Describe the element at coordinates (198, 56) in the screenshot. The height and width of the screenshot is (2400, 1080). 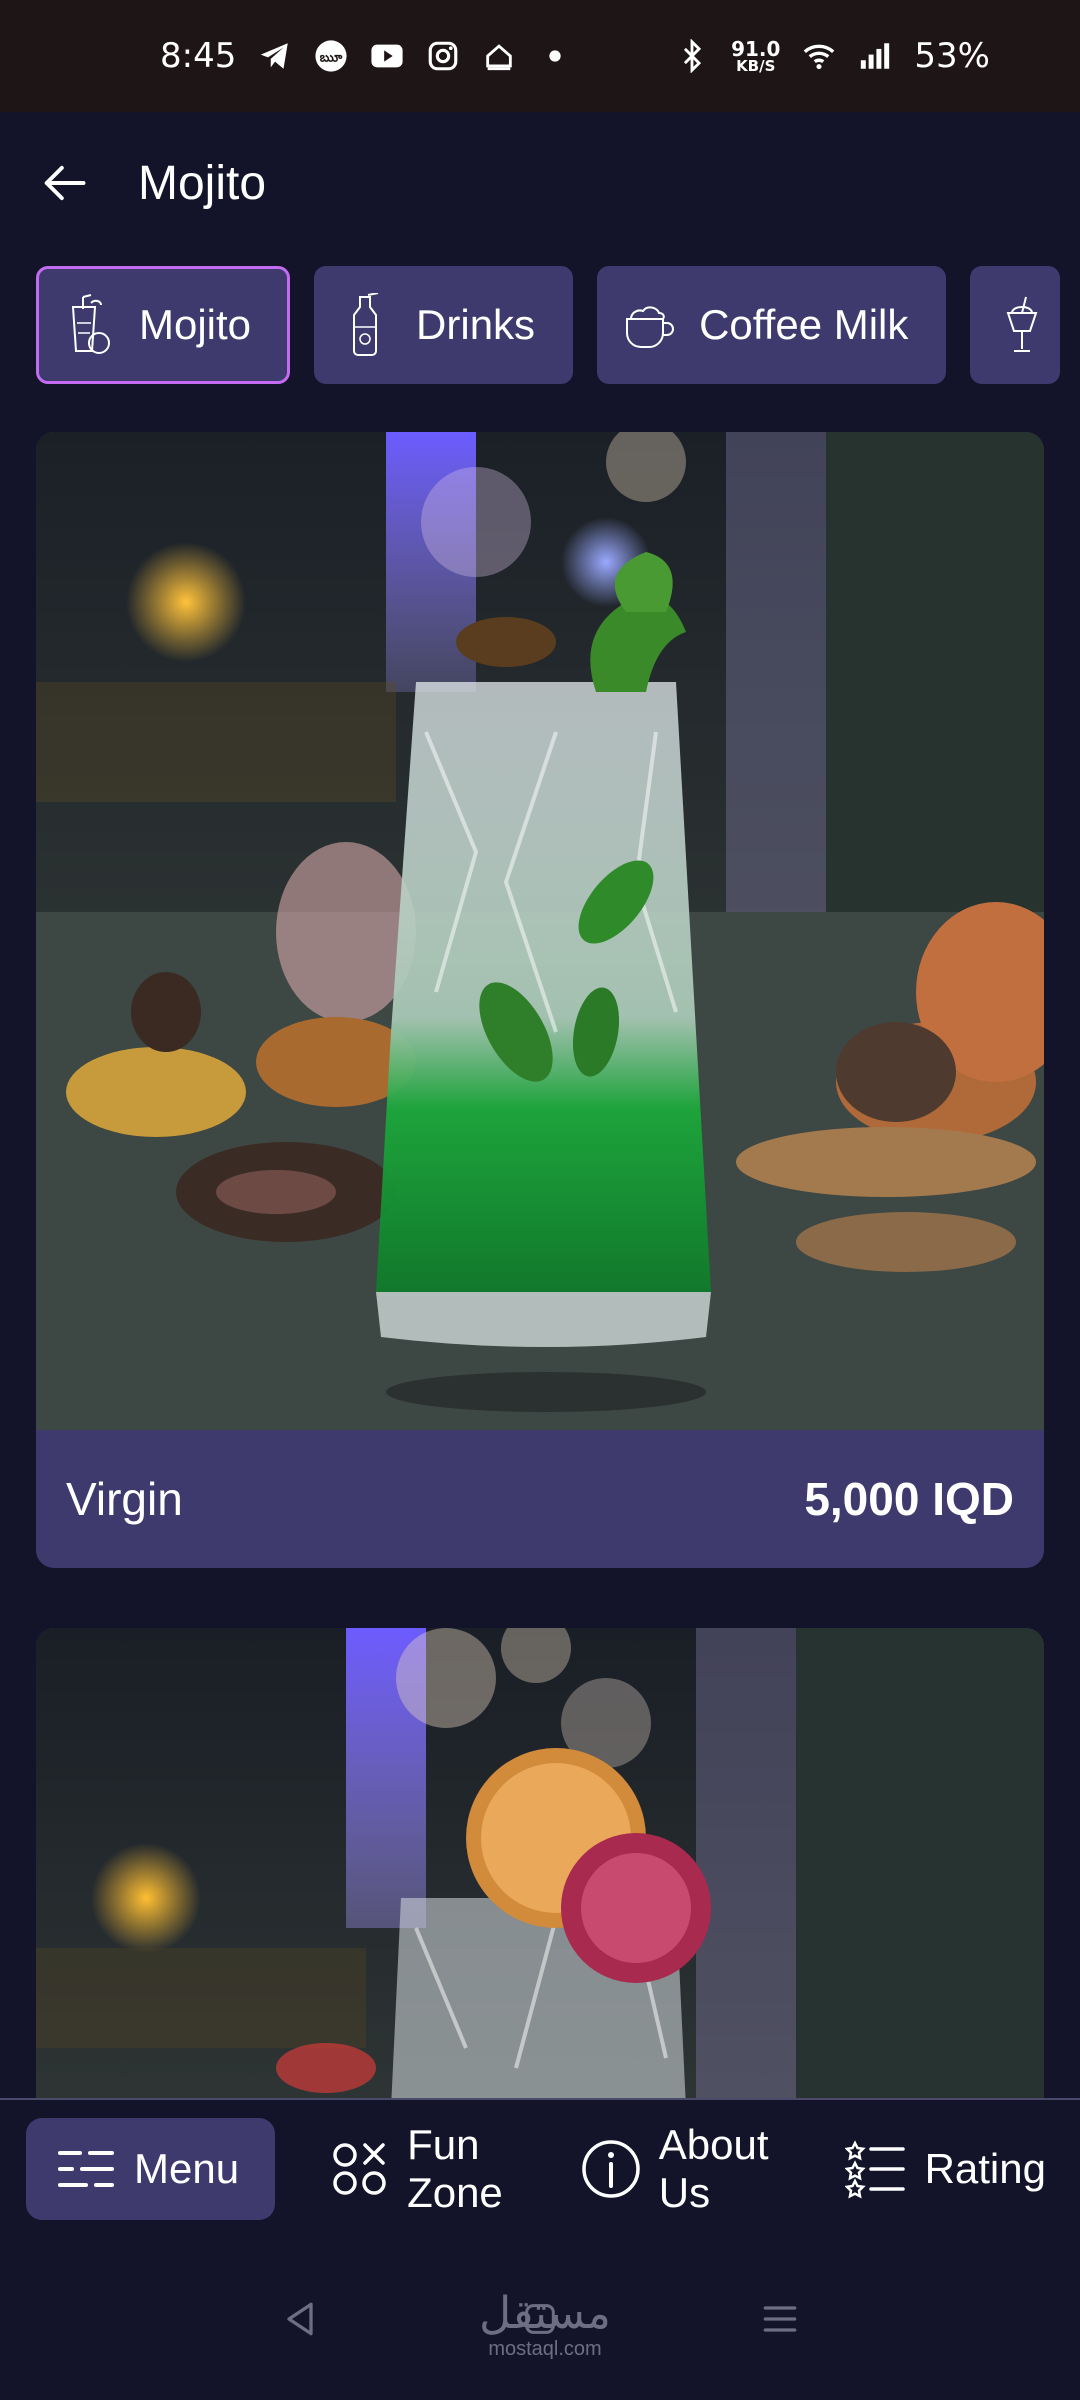
I see `status-time: 8:45` at that location.